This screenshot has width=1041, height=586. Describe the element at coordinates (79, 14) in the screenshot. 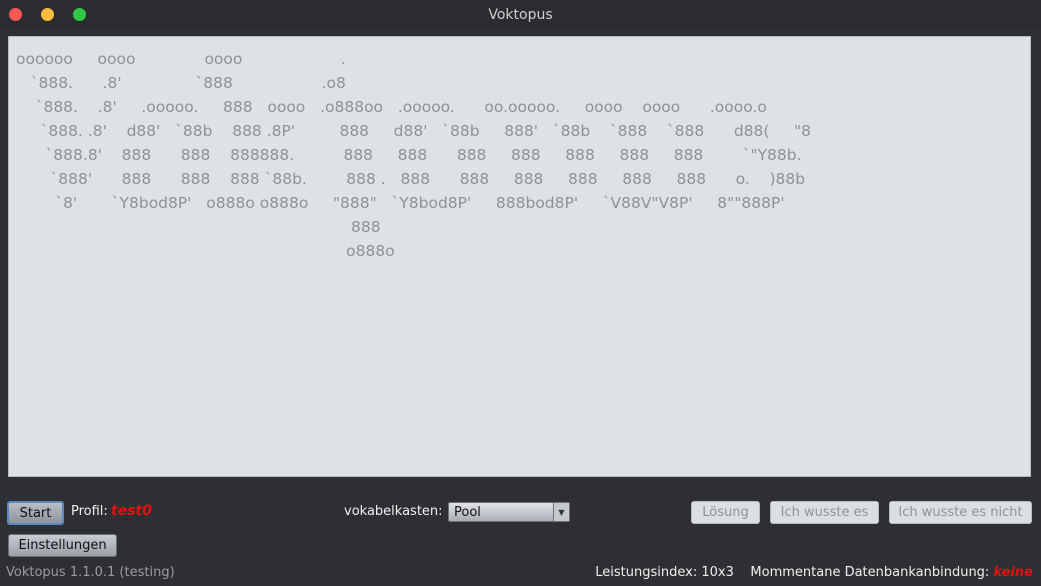

I see `maximize-window-button` at that location.